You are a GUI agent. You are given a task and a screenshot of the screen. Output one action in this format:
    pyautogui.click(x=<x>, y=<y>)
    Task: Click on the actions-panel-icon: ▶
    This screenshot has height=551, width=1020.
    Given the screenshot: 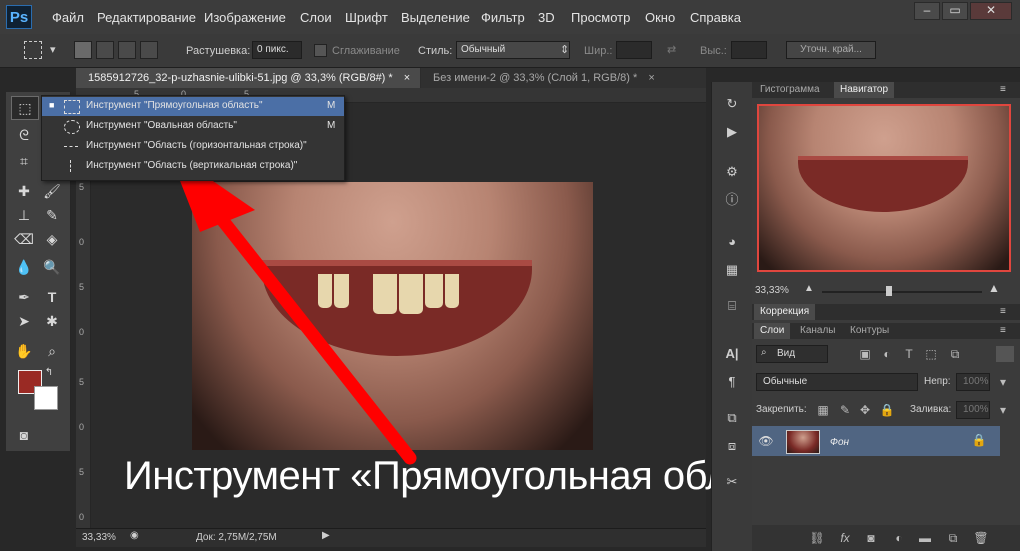 What is the action you would take?
    pyautogui.click(x=732, y=132)
    